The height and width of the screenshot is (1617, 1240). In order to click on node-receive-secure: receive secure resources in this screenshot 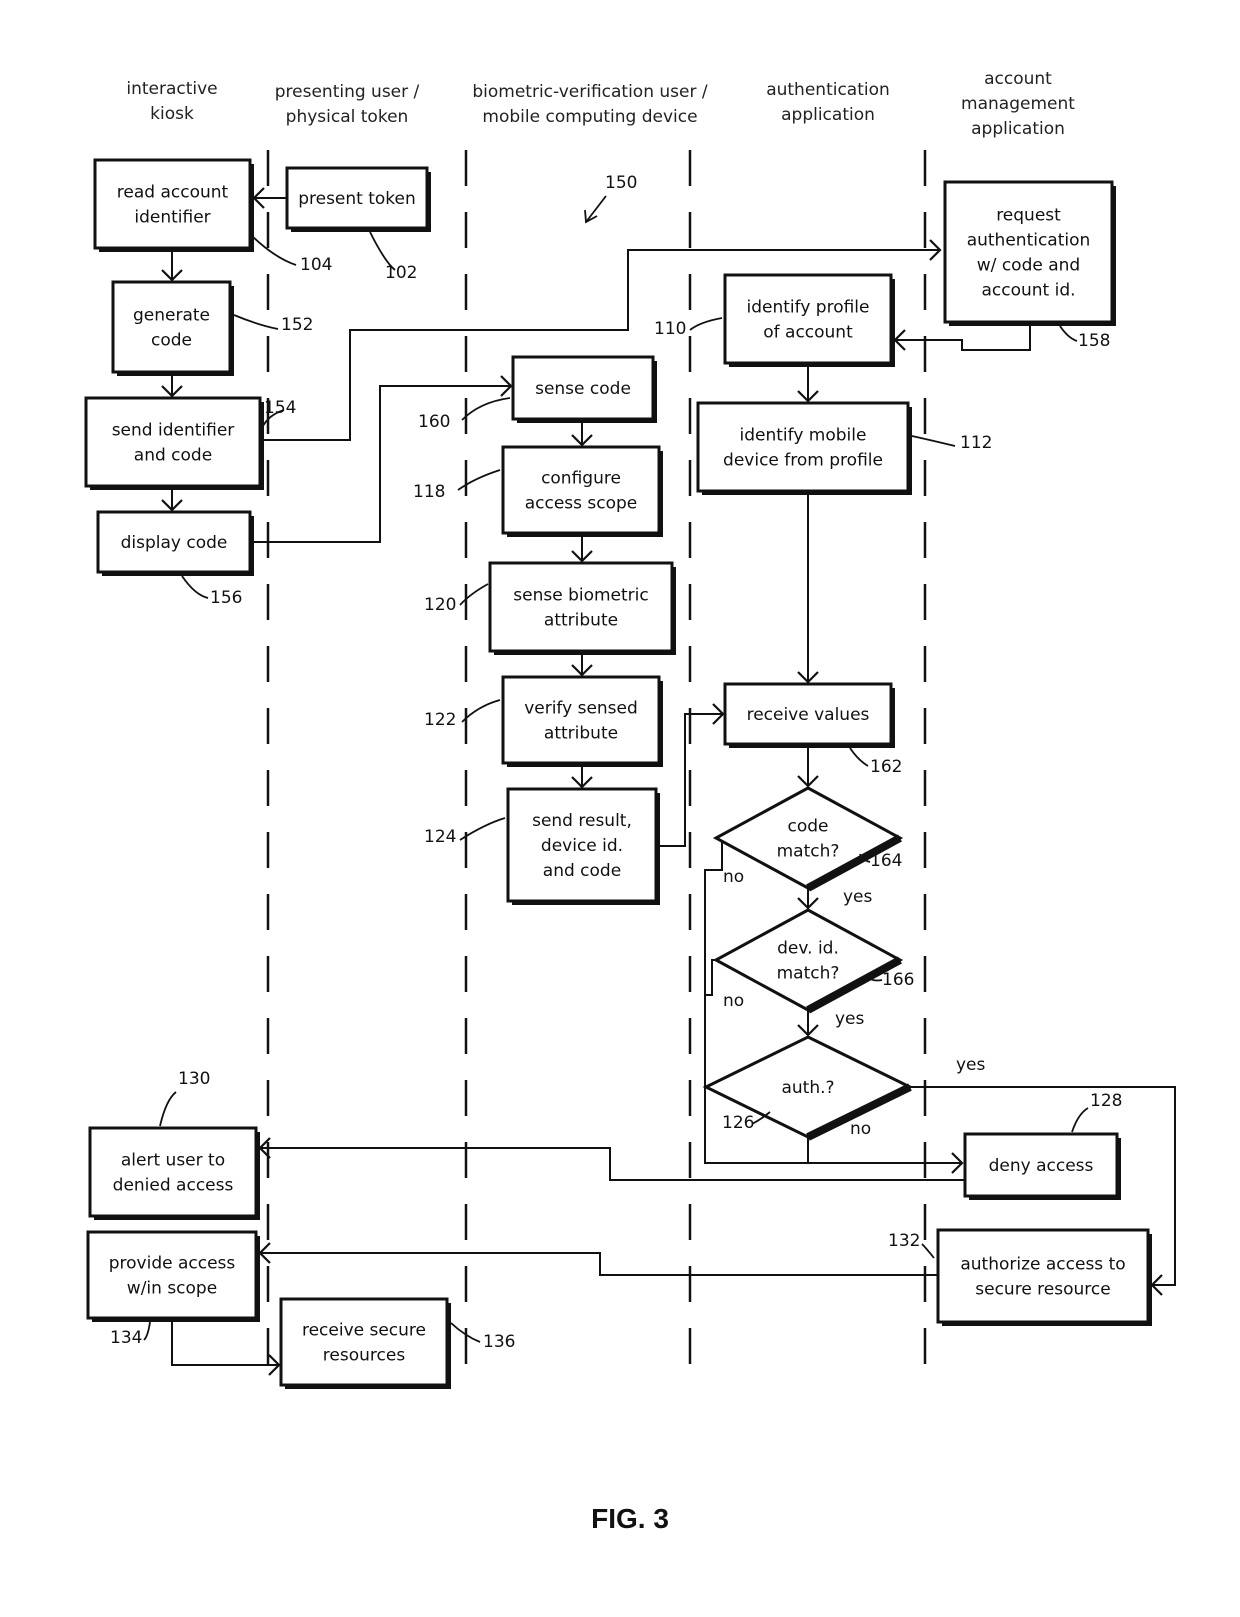, I will do `click(365, 1343)`.